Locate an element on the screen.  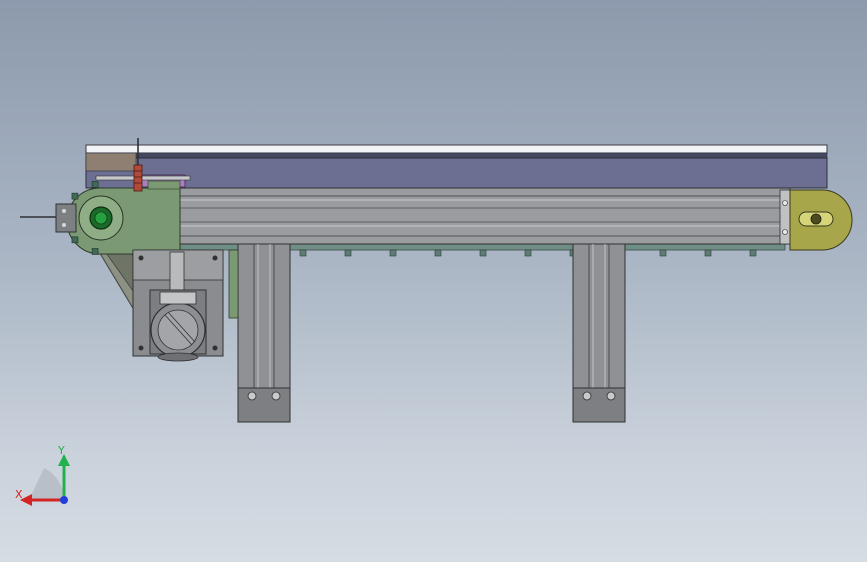
axis-triad is located at coordinates (45, 480).